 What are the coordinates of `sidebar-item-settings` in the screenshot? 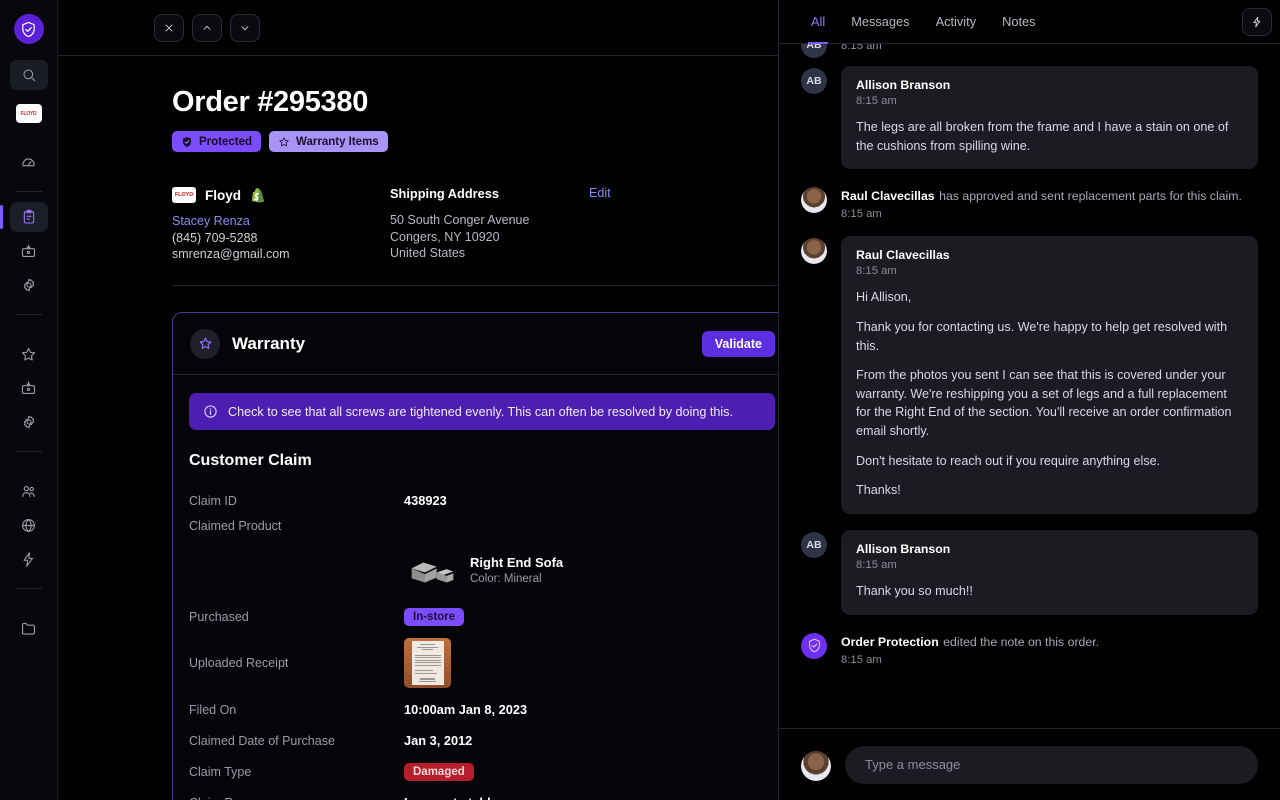 It's located at (29, 285).